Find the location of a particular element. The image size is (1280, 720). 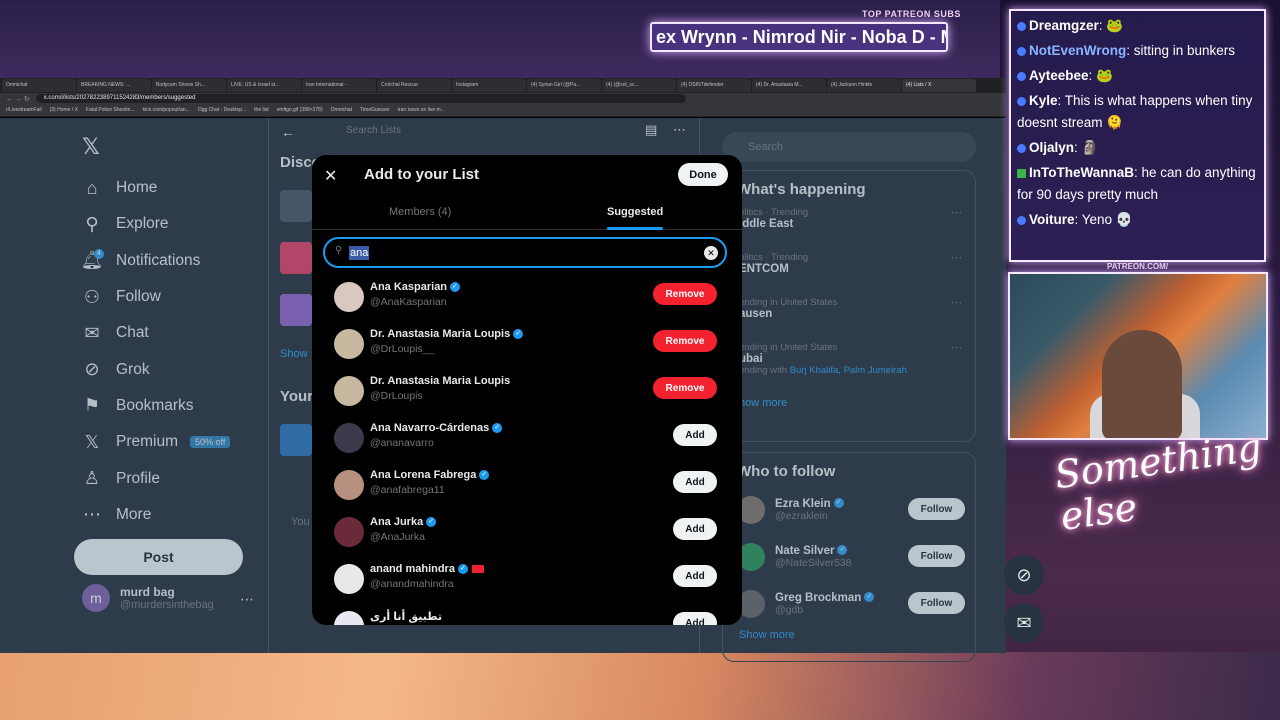

chat-username: InToTheWannaB is located at coordinates (1081, 172).